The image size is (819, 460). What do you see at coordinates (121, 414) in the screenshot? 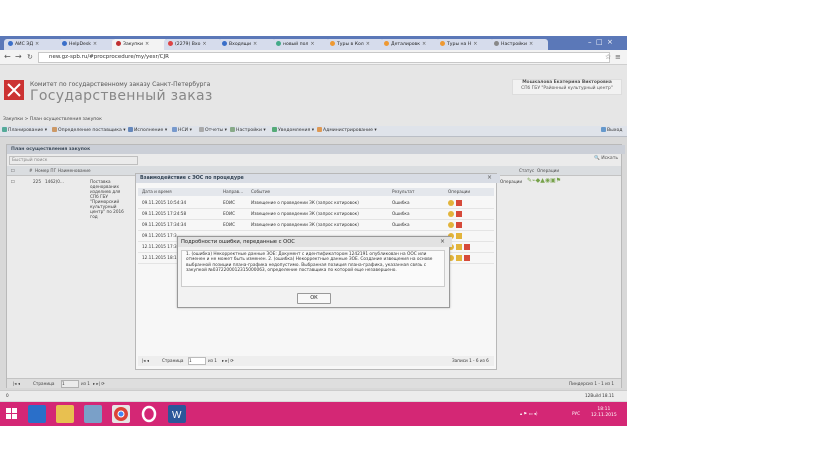
I see `chrome-icon` at bounding box center [121, 414].